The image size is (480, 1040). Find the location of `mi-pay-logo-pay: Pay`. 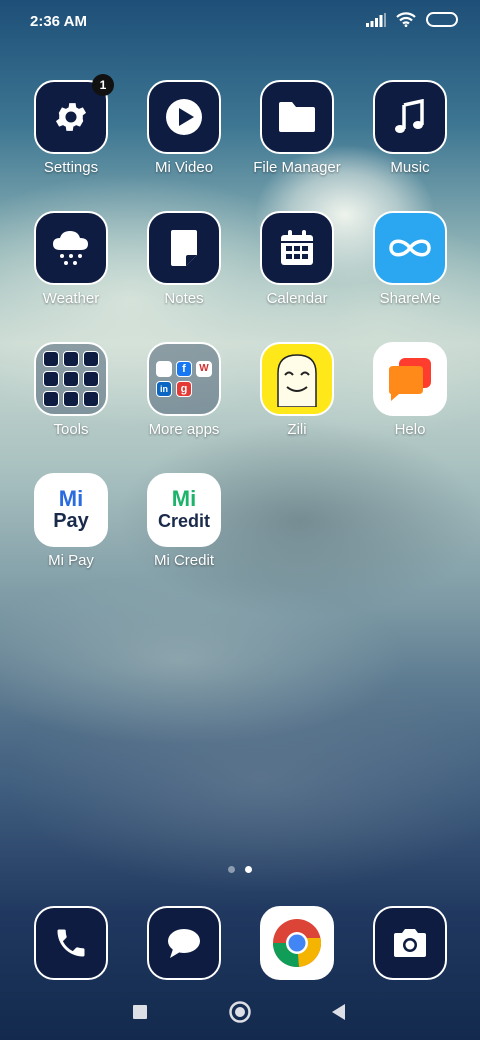

mi-pay-logo-pay: Pay is located at coordinates (71, 521).